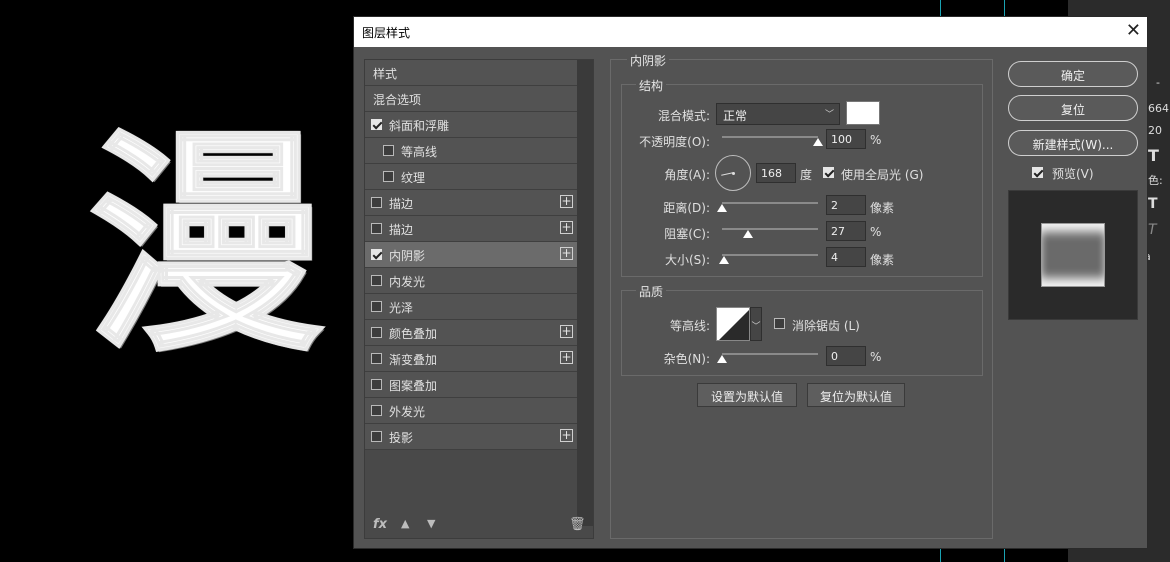 The image size is (1170, 562). I want to click on angle-dial, so click(733, 173).